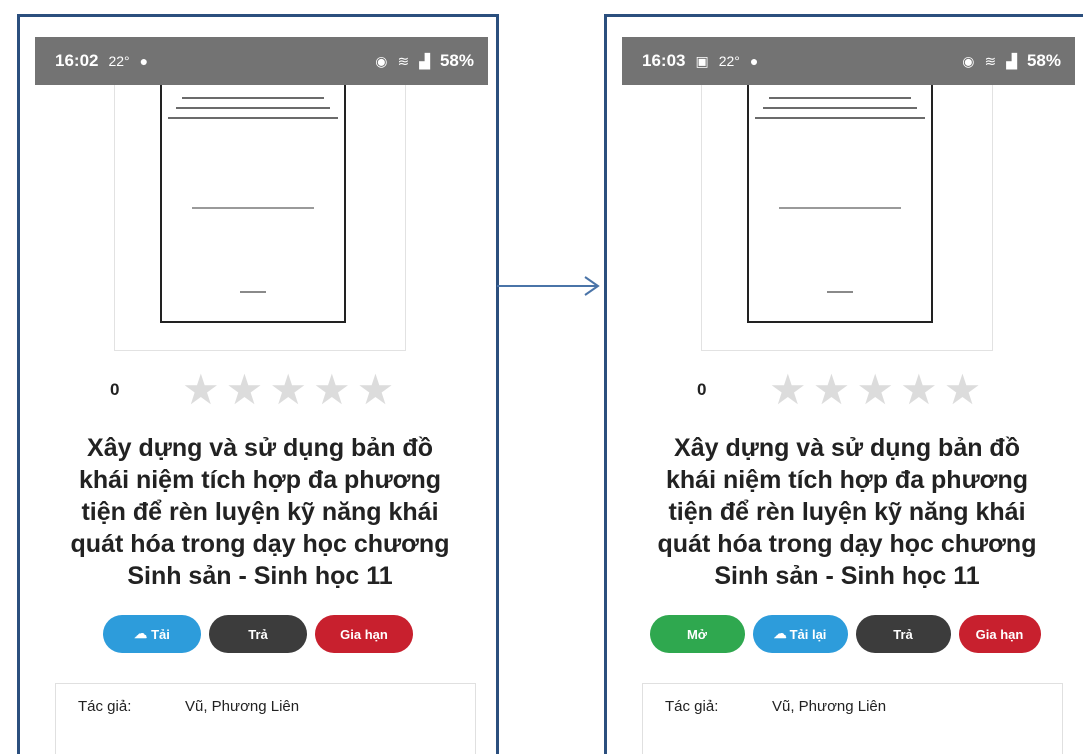 This screenshot has height=754, width=1083. Describe the element at coordinates (160, 634) in the screenshot. I see `download-button-label: Tải` at that location.